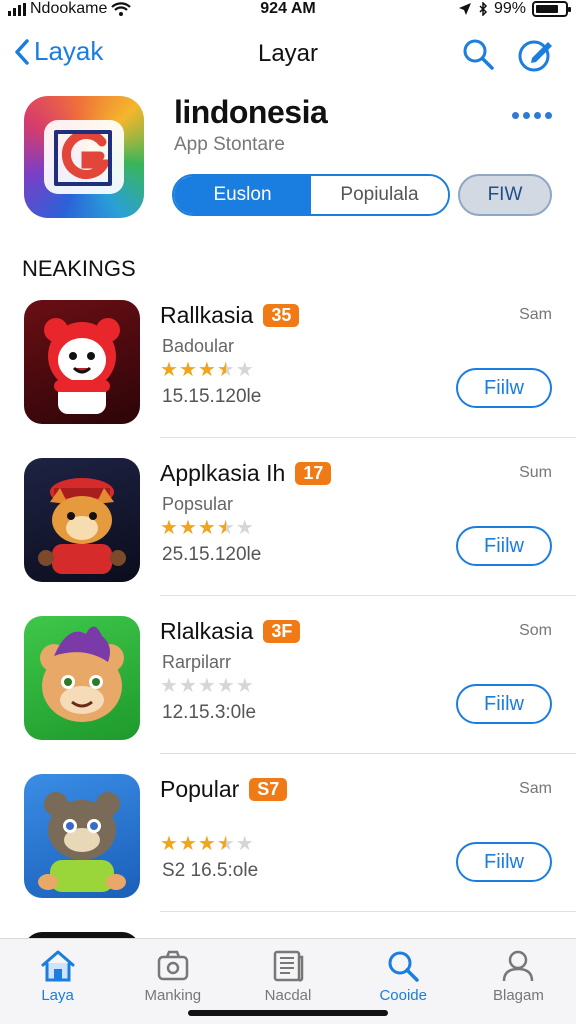 This screenshot has height=1024, width=576. What do you see at coordinates (268, 789) in the screenshot?
I see `rank-badge: S7` at bounding box center [268, 789].